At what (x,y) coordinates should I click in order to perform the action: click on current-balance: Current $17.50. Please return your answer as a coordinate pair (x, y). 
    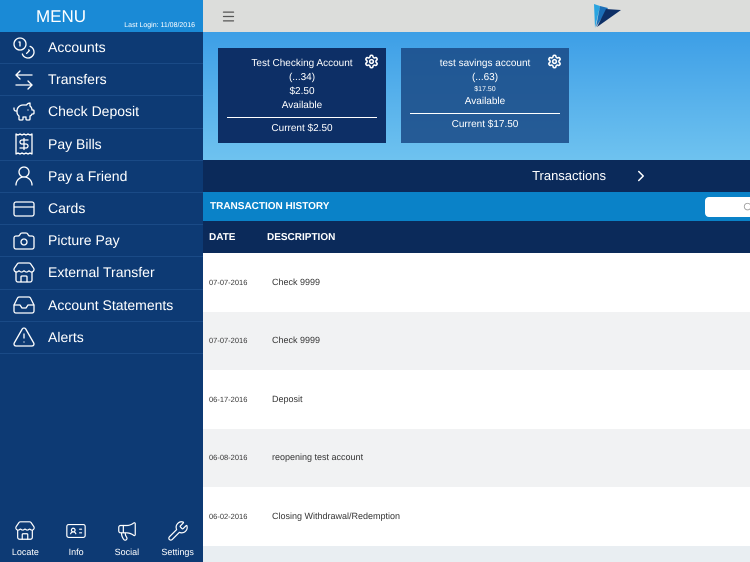
    Looking at the image, I should click on (485, 125).